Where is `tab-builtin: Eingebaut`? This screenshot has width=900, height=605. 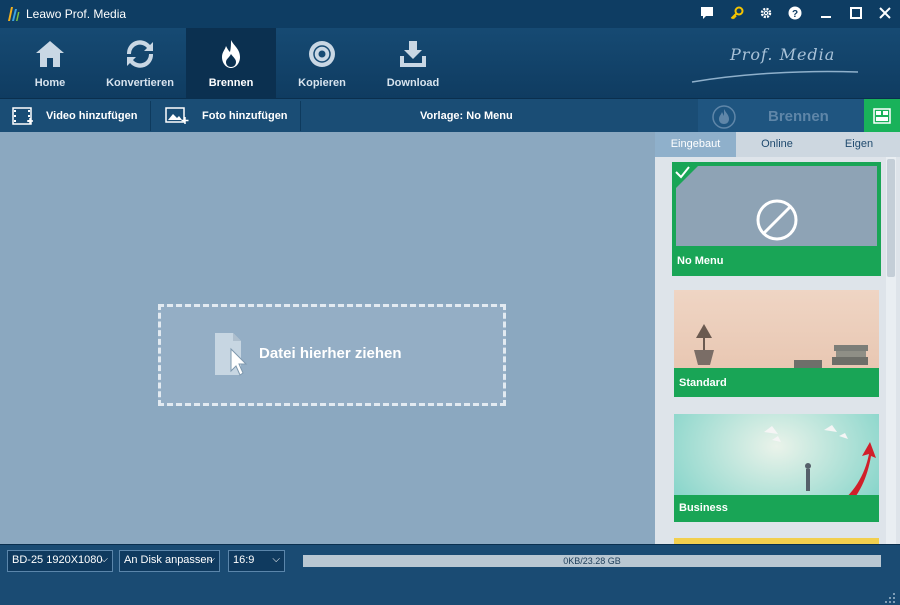 tab-builtin: Eingebaut is located at coordinates (695, 144).